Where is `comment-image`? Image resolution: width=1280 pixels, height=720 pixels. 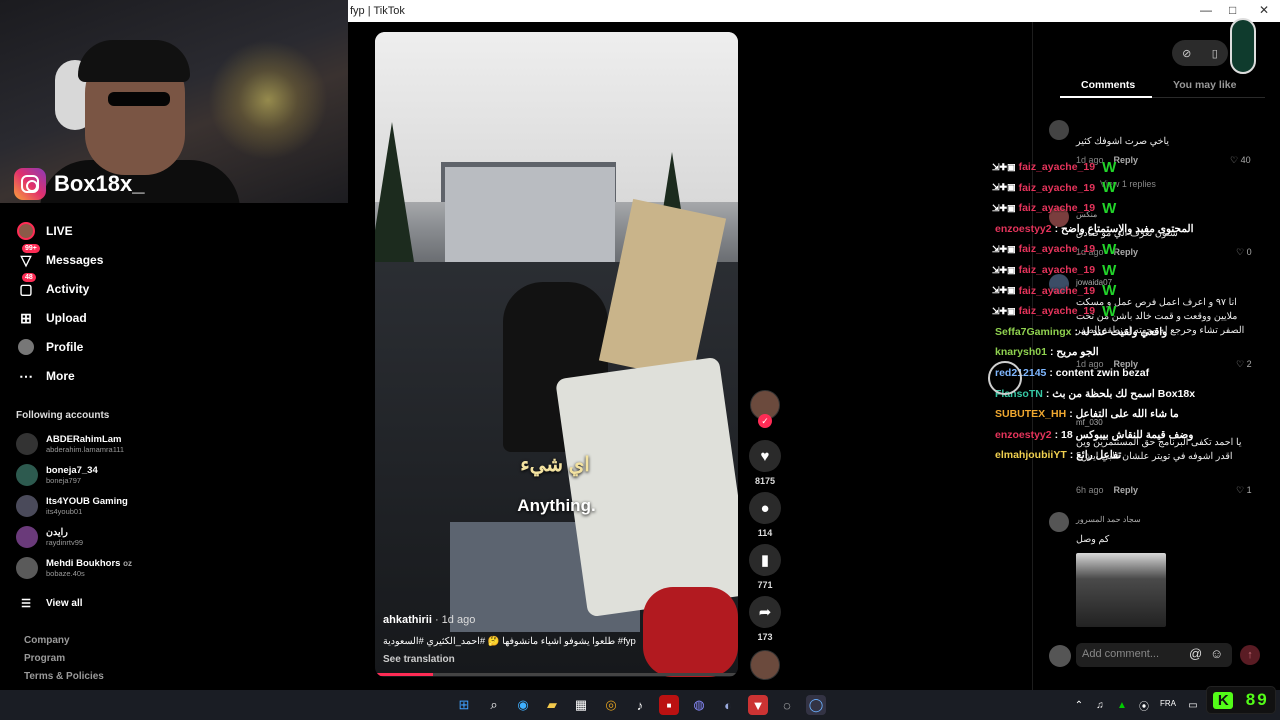
comment-image is located at coordinates (1121, 590).